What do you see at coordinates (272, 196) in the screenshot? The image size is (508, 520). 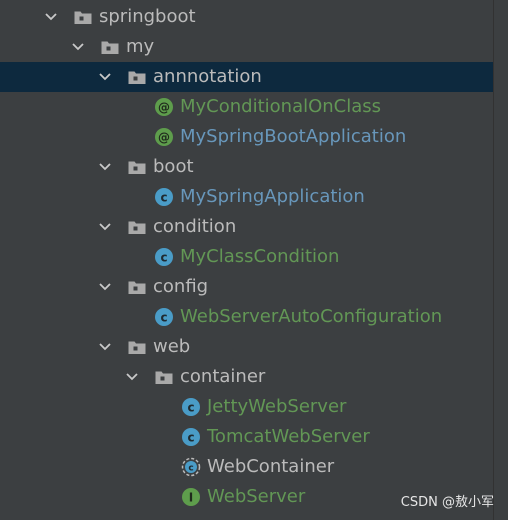 I see `tree-item-label: MySpringApplication` at bounding box center [272, 196].